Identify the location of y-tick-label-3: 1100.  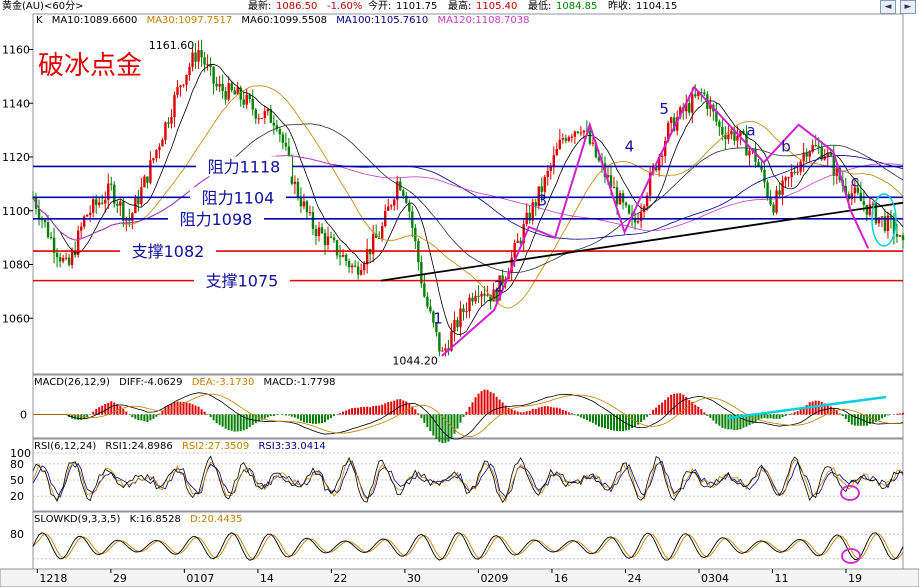
(16, 211).